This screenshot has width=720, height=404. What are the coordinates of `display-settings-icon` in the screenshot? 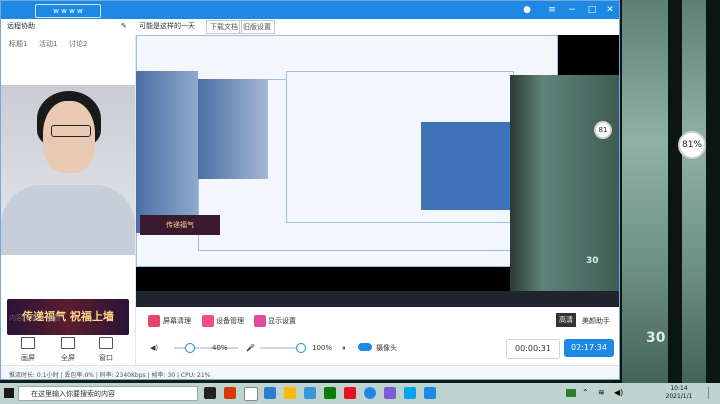 It's located at (260, 321).